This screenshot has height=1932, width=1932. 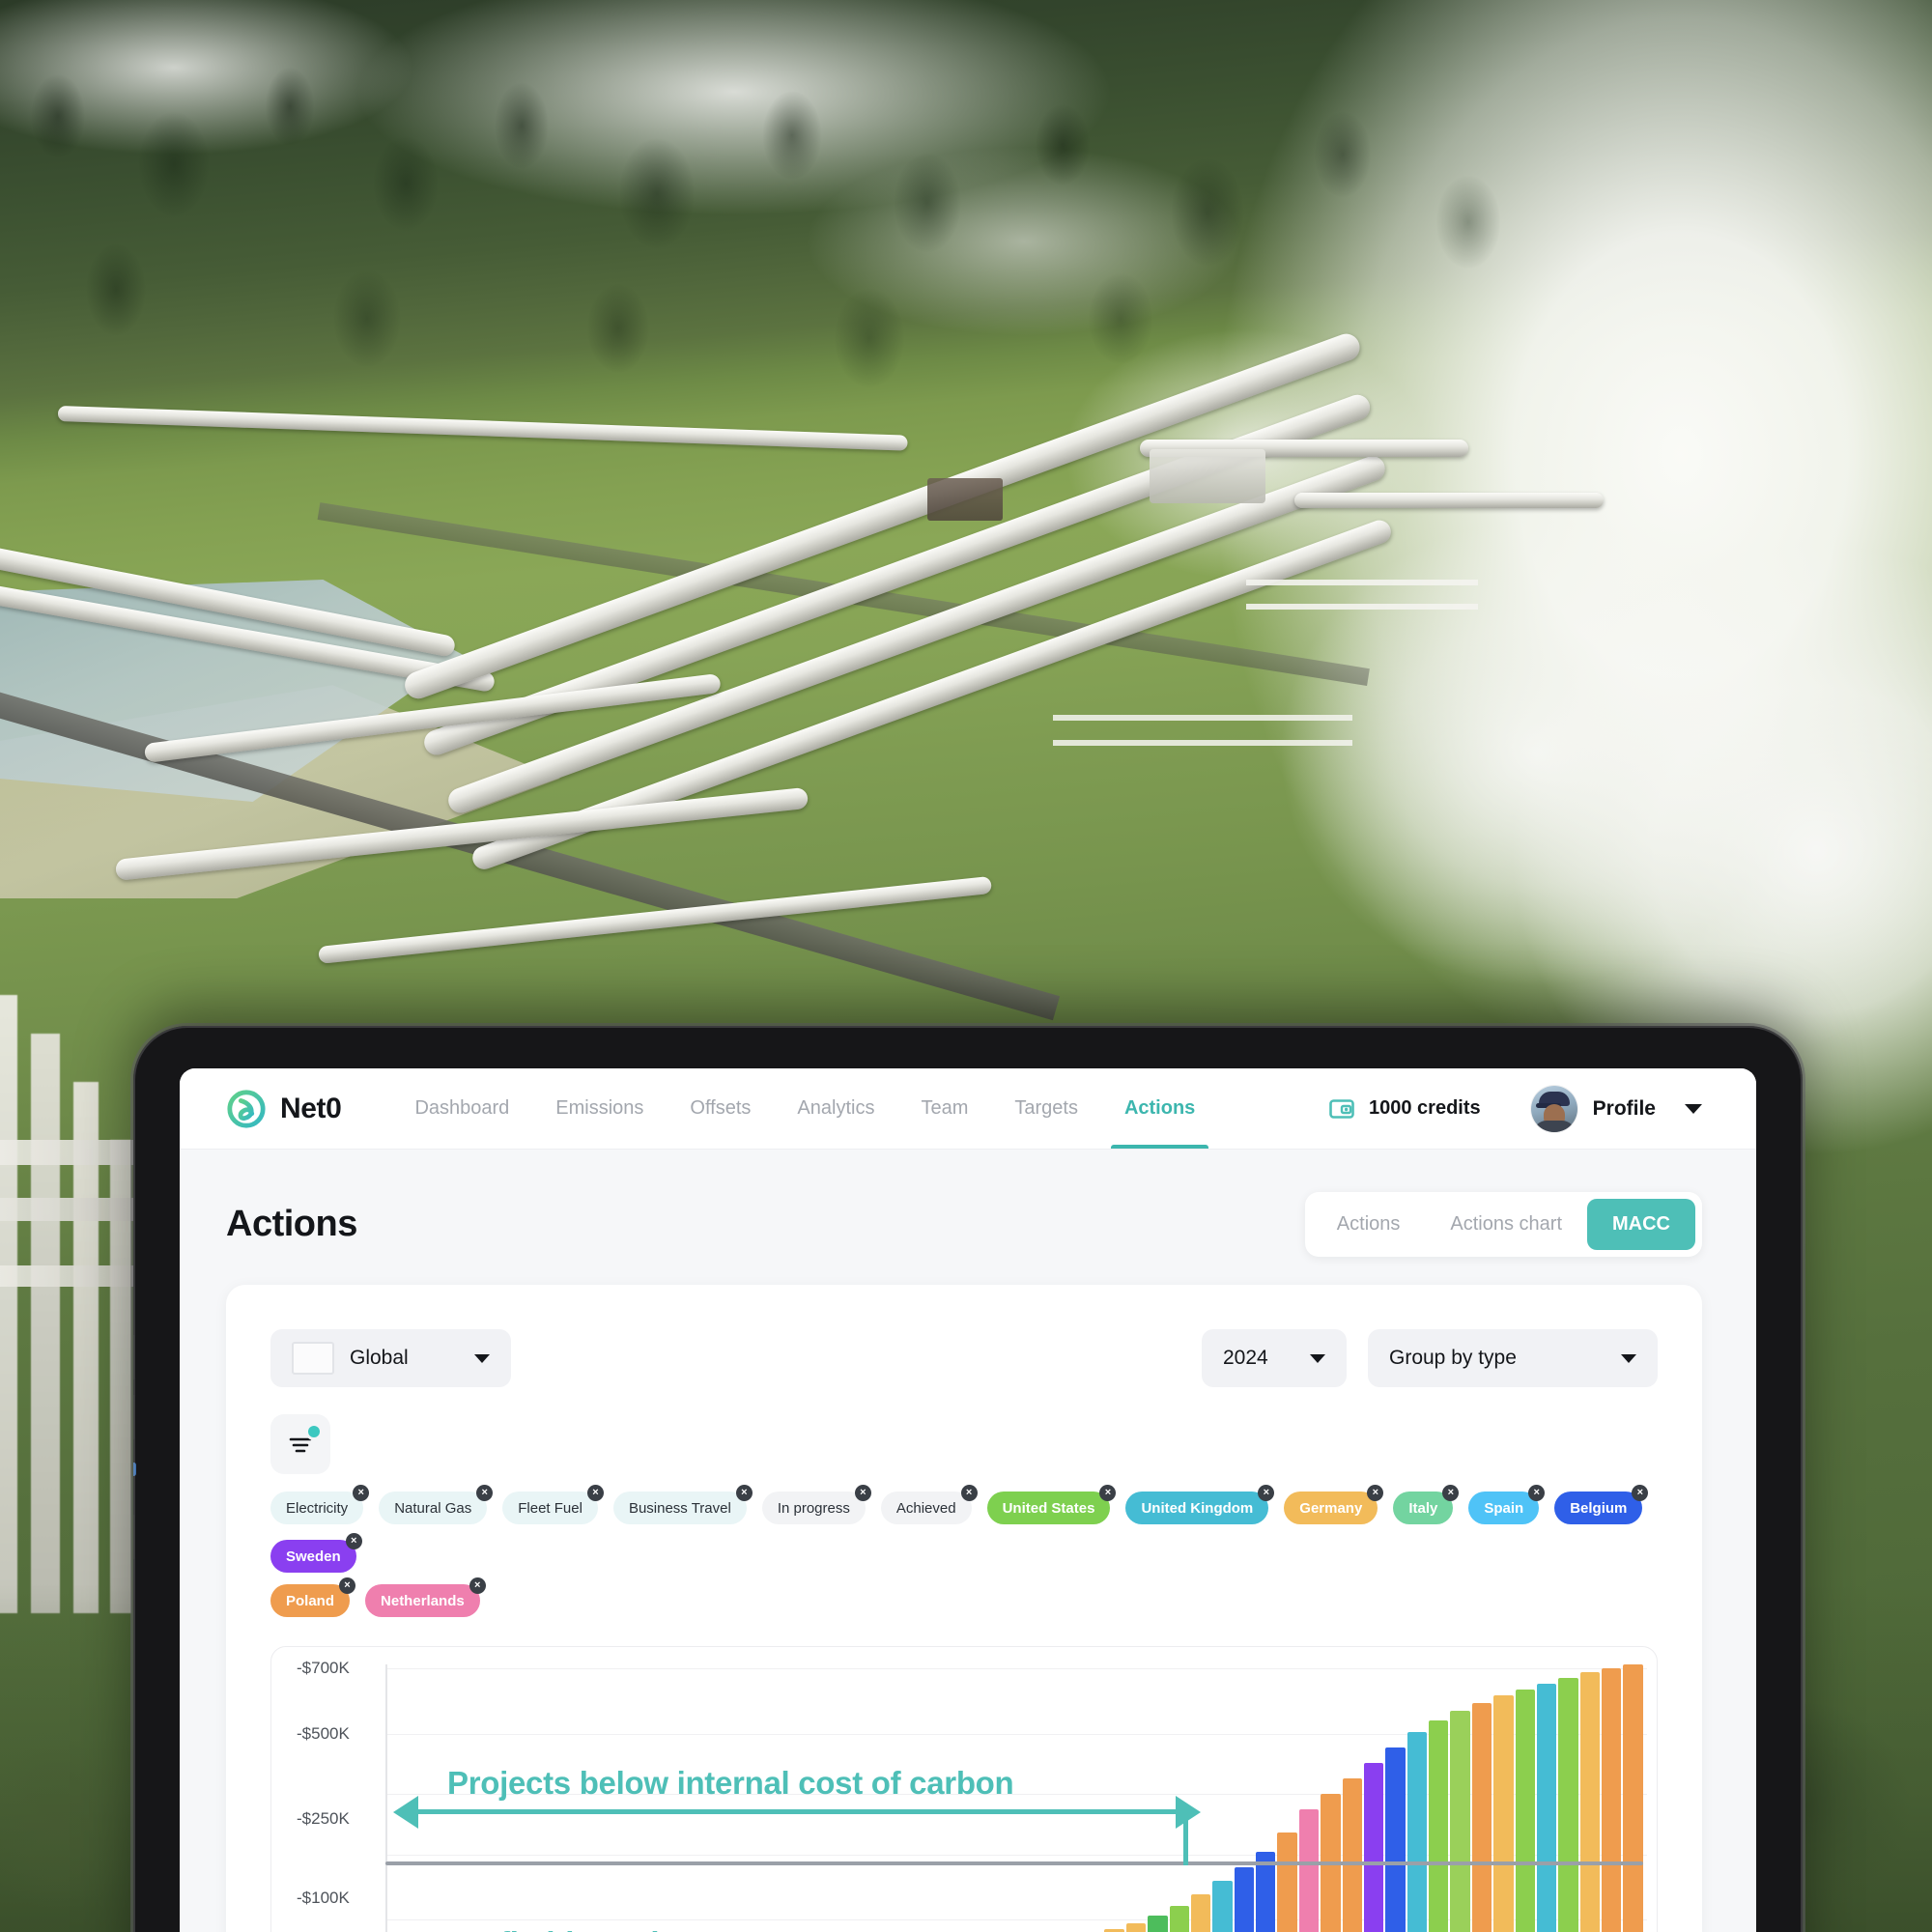 What do you see at coordinates (313, 1556) in the screenshot?
I see `filter-chip-label: Sweden` at bounding box center [313, 1556].